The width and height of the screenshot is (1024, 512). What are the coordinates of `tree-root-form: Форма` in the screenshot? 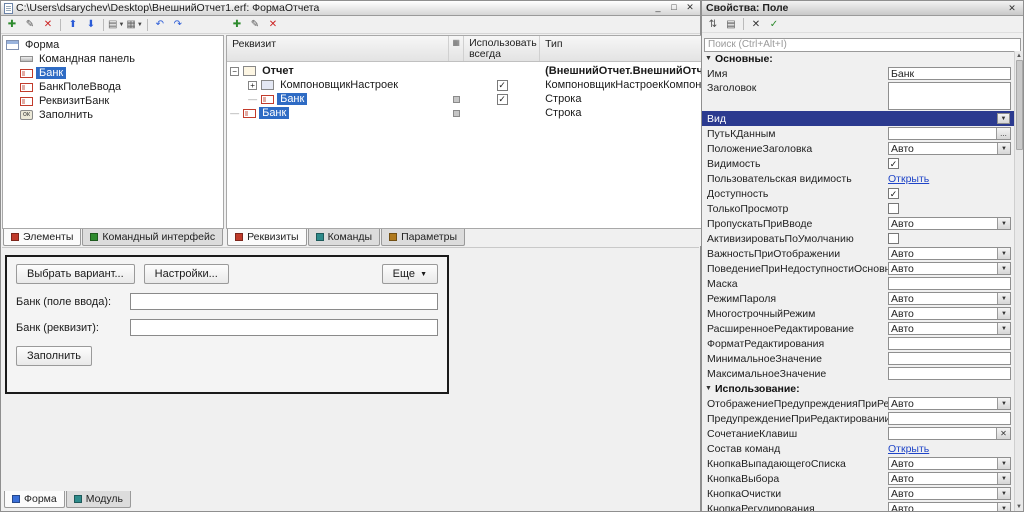 It's located at (113, 45).